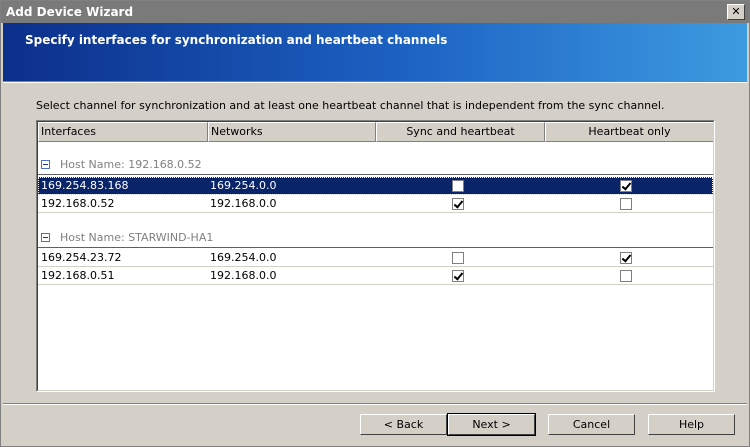 Image resolution: width=750 pixels, height=447 pixels. What do you see at coordinates (81, 257) in the screenshot?
I see `interface-cell: 169.254.23.72` at bounding box center [81, 257].